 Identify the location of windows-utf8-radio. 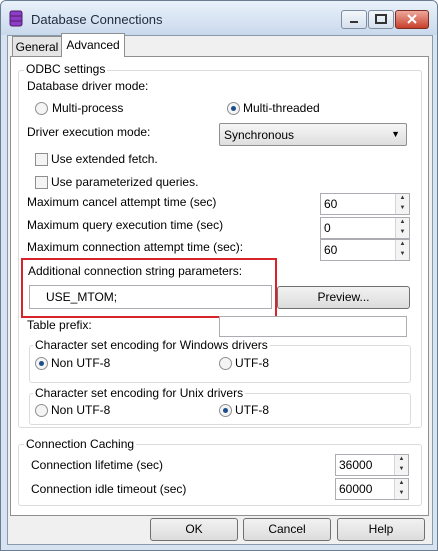
(225, 363).